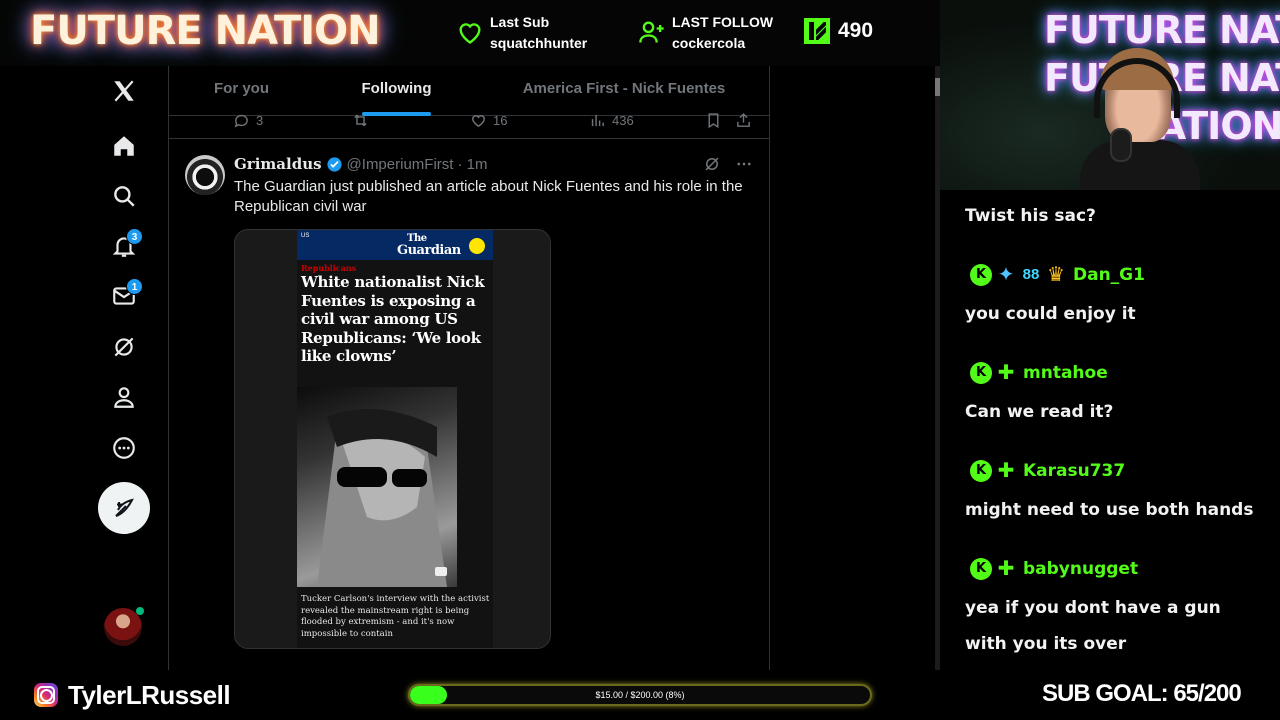 This screenshot has height=720, width=1280. What do you see at coordinates (477, 246) in the screenshot?
I see `menu-icon` at bounding box center [477, 246].